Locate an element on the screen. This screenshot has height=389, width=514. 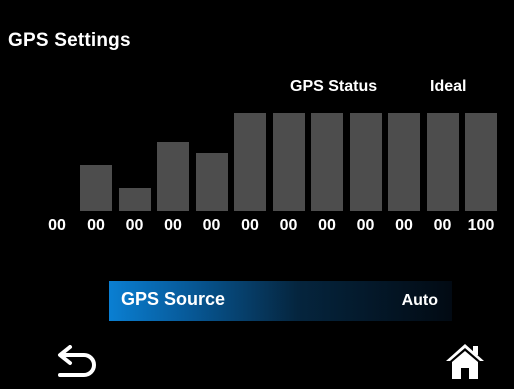
home-icon is located at coordinates (465, 361).